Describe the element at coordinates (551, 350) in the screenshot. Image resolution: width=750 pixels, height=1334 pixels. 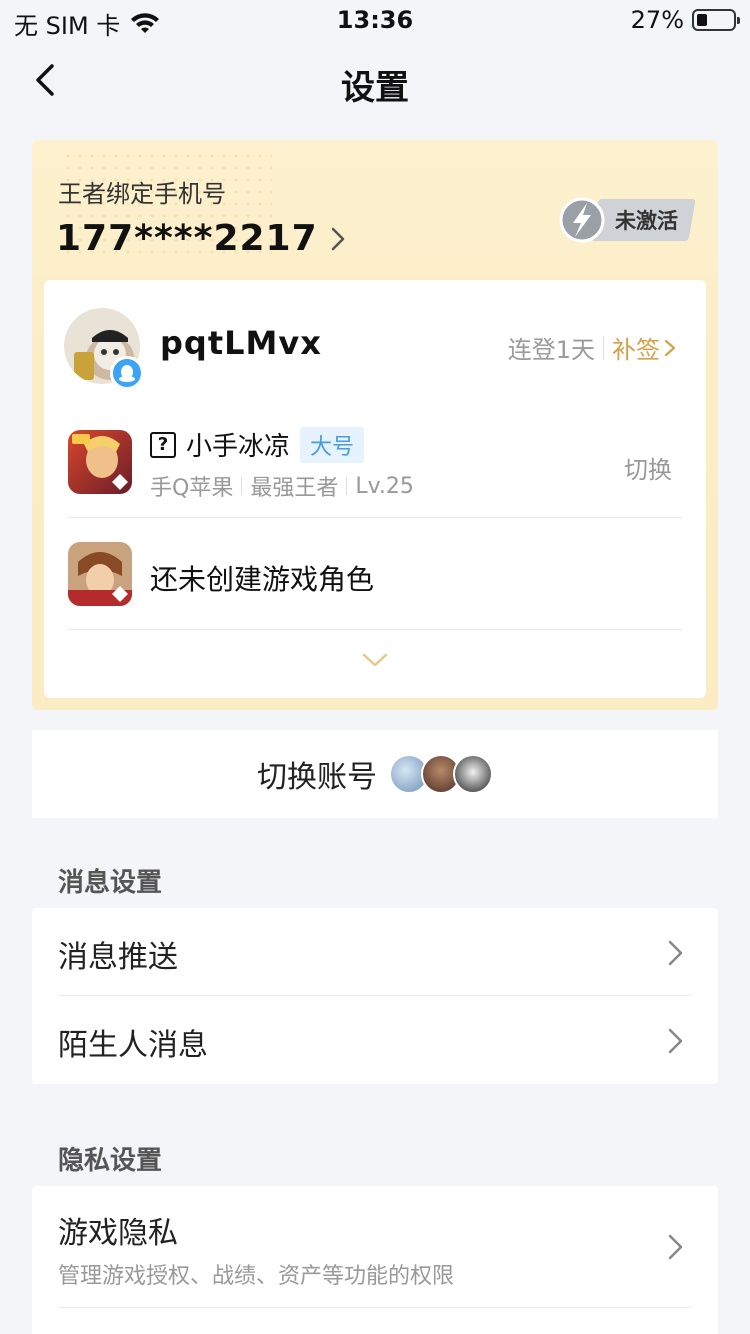
I see `login-streak: 连登1天` at that location.